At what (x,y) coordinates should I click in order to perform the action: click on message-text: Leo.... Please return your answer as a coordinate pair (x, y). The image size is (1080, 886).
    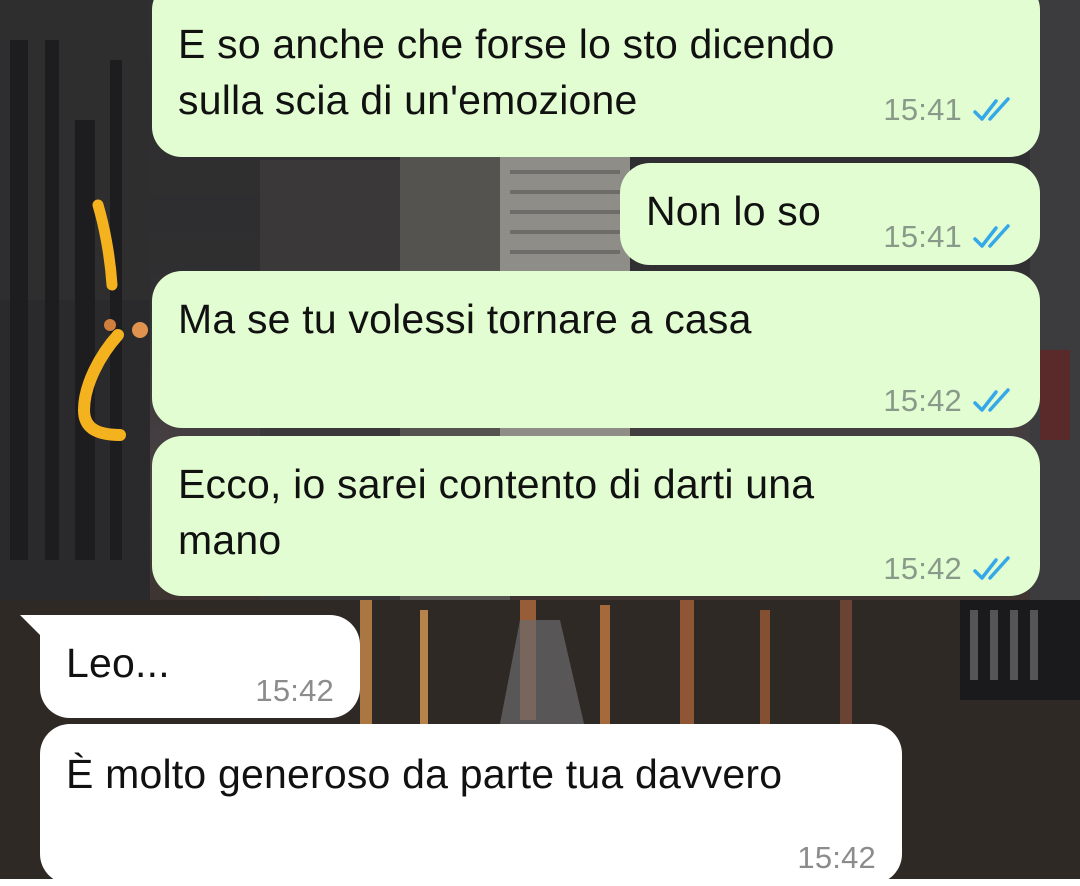
    Looking at the image, I should click on (118, 663).